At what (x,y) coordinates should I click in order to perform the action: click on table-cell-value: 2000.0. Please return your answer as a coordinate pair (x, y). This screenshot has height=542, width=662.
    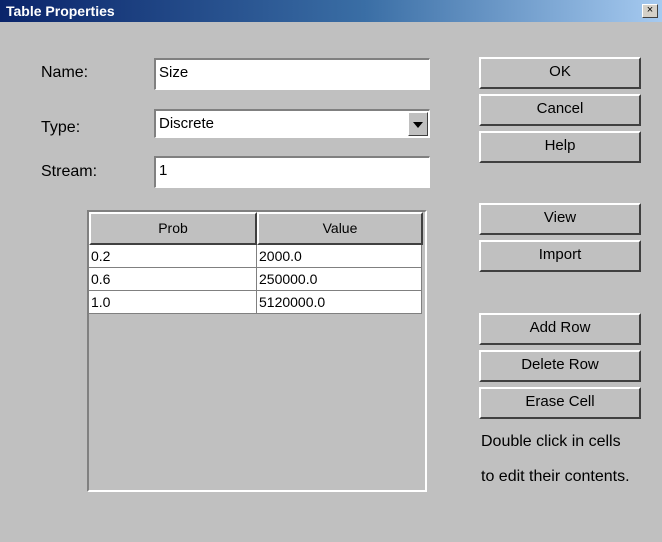
    Looking at the image, I should click on (339, 256).